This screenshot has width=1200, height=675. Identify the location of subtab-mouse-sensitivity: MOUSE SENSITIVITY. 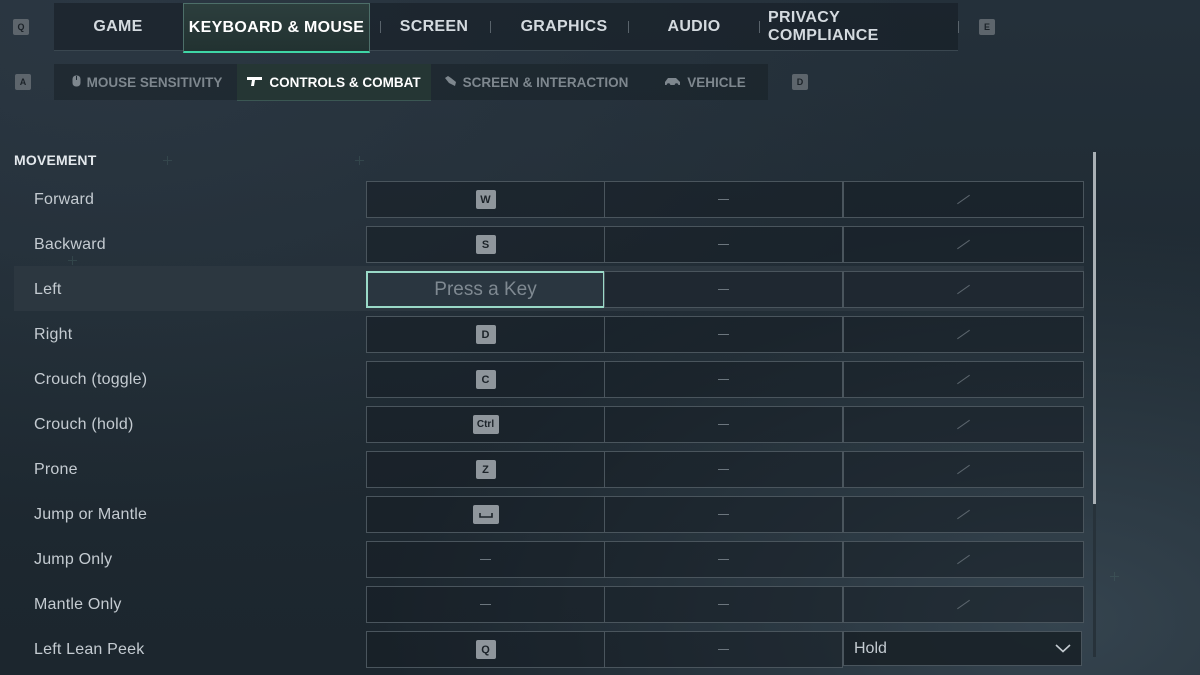
(147, 82).